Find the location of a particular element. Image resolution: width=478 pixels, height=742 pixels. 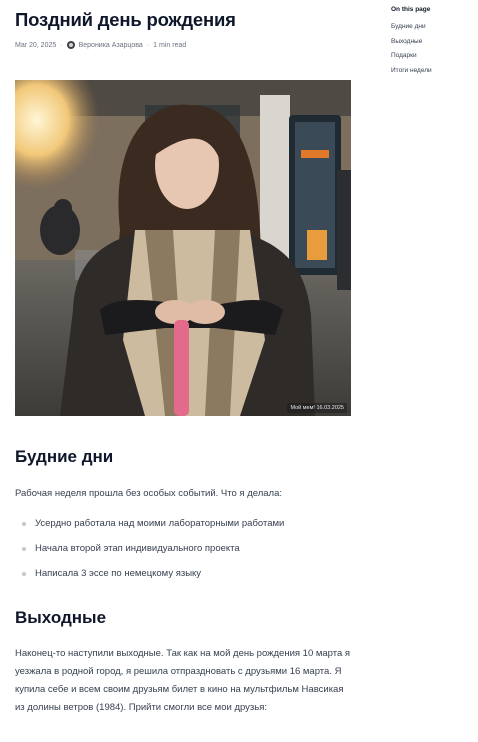

section-heading-weekend: Выходные is located at coordinates (61, 617).